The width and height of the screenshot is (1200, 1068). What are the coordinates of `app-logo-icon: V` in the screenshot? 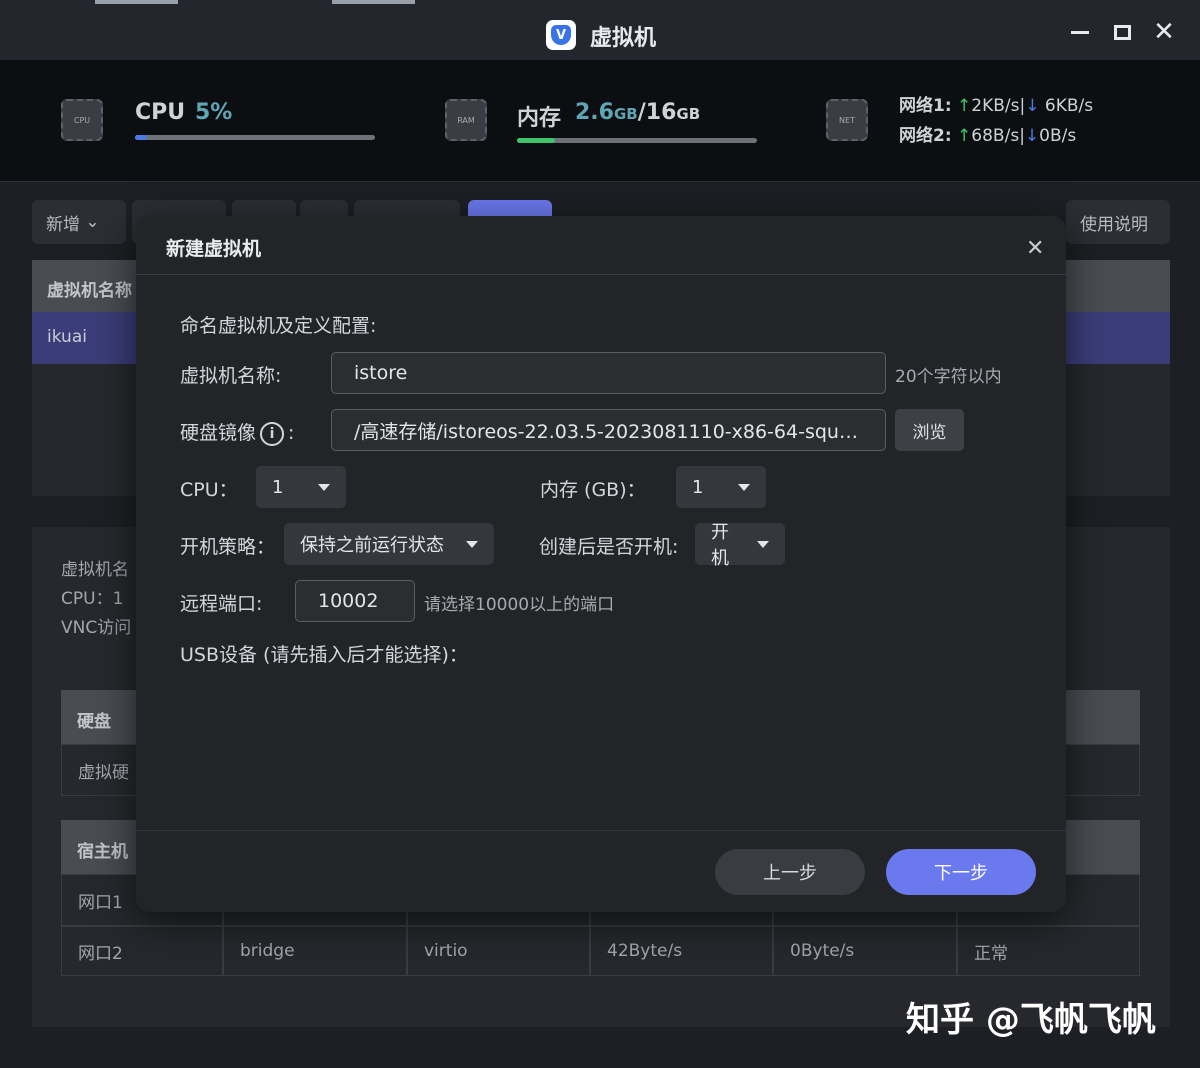 It's located at (561, 35).